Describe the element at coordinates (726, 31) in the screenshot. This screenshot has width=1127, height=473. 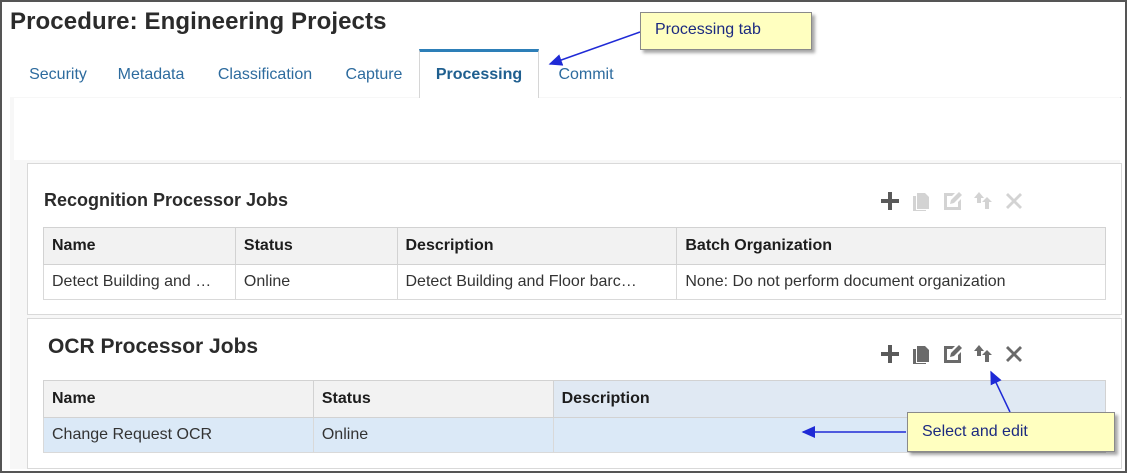
I see `callout-processing-tab: Processing tab` at that location.